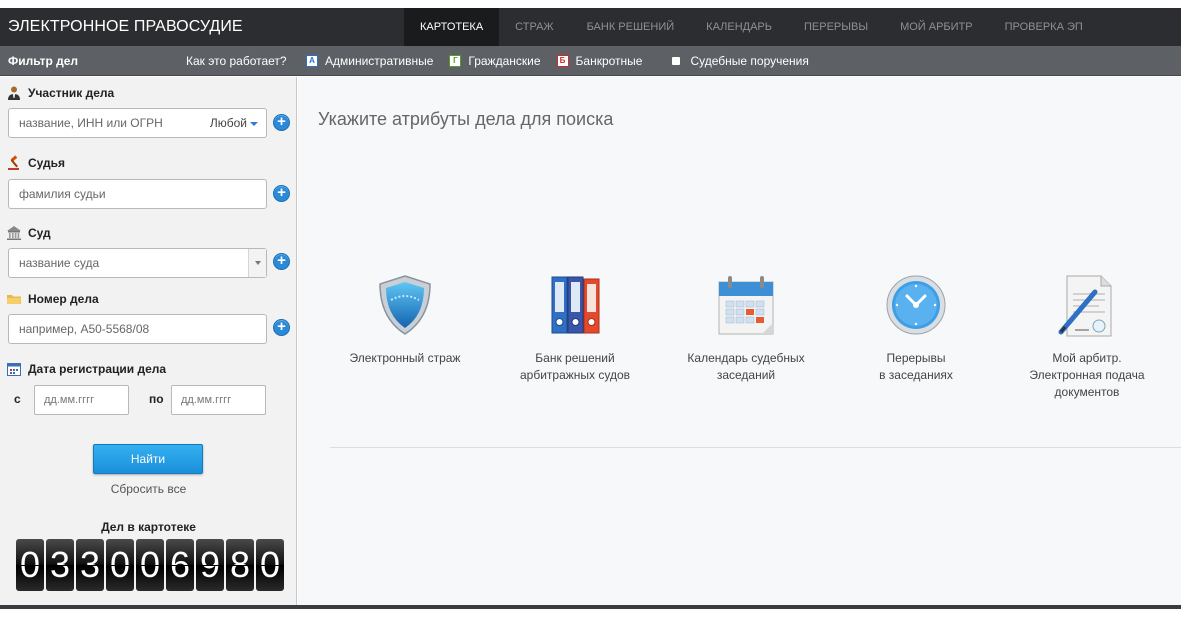  I want to click on case-number-placeholder: например, А50-5568/08, so click(84, 329).